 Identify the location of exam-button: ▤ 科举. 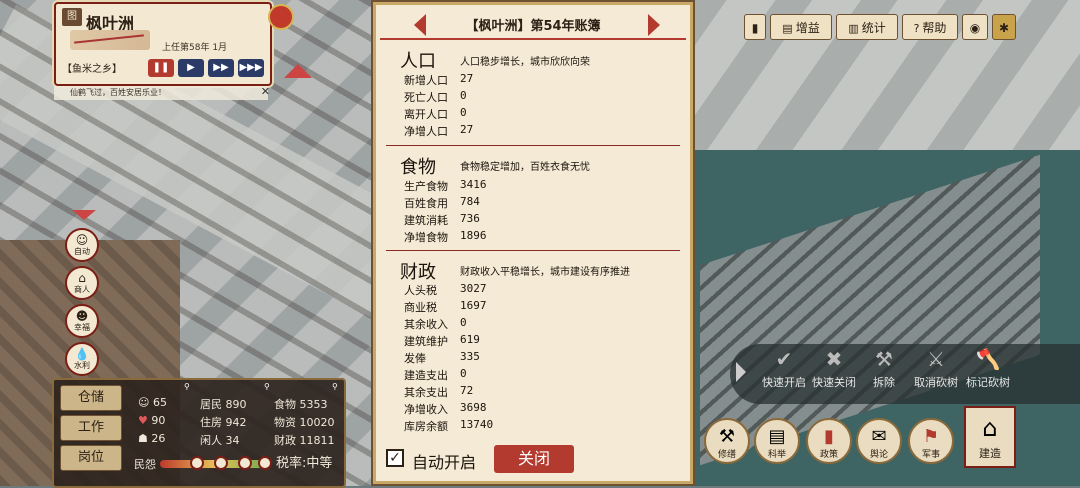
(777, 441).